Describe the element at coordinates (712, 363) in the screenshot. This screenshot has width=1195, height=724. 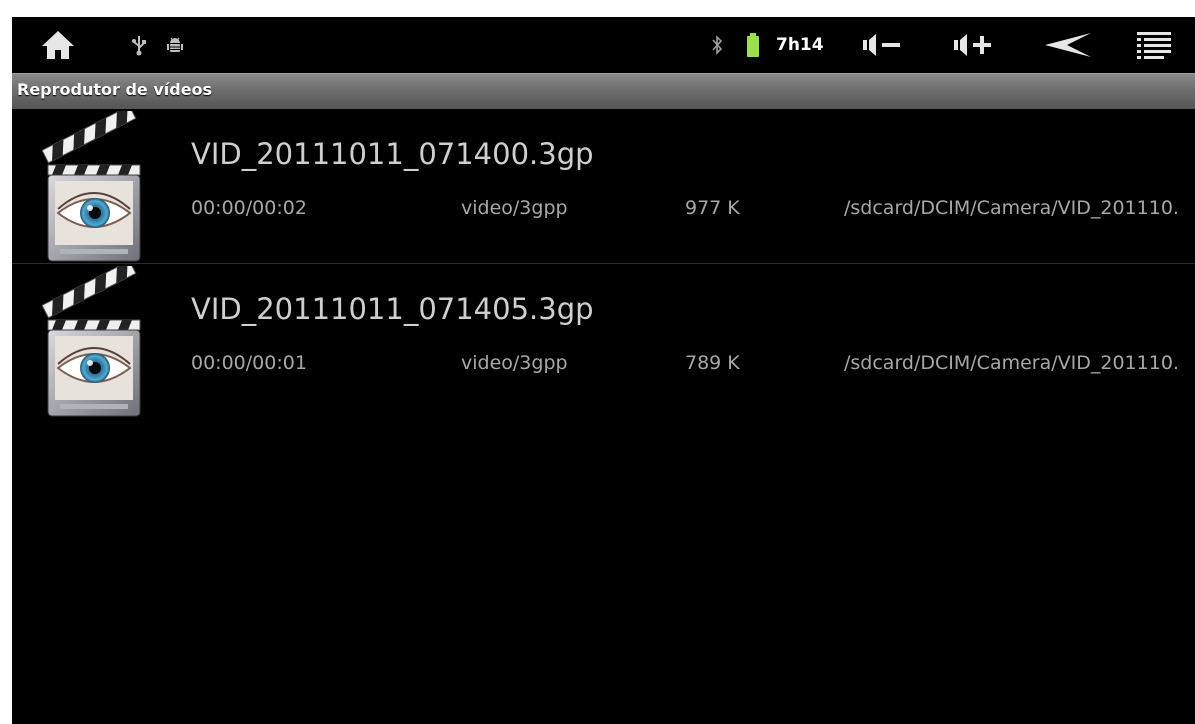
I see `video-file-size: 789 K` at that location.